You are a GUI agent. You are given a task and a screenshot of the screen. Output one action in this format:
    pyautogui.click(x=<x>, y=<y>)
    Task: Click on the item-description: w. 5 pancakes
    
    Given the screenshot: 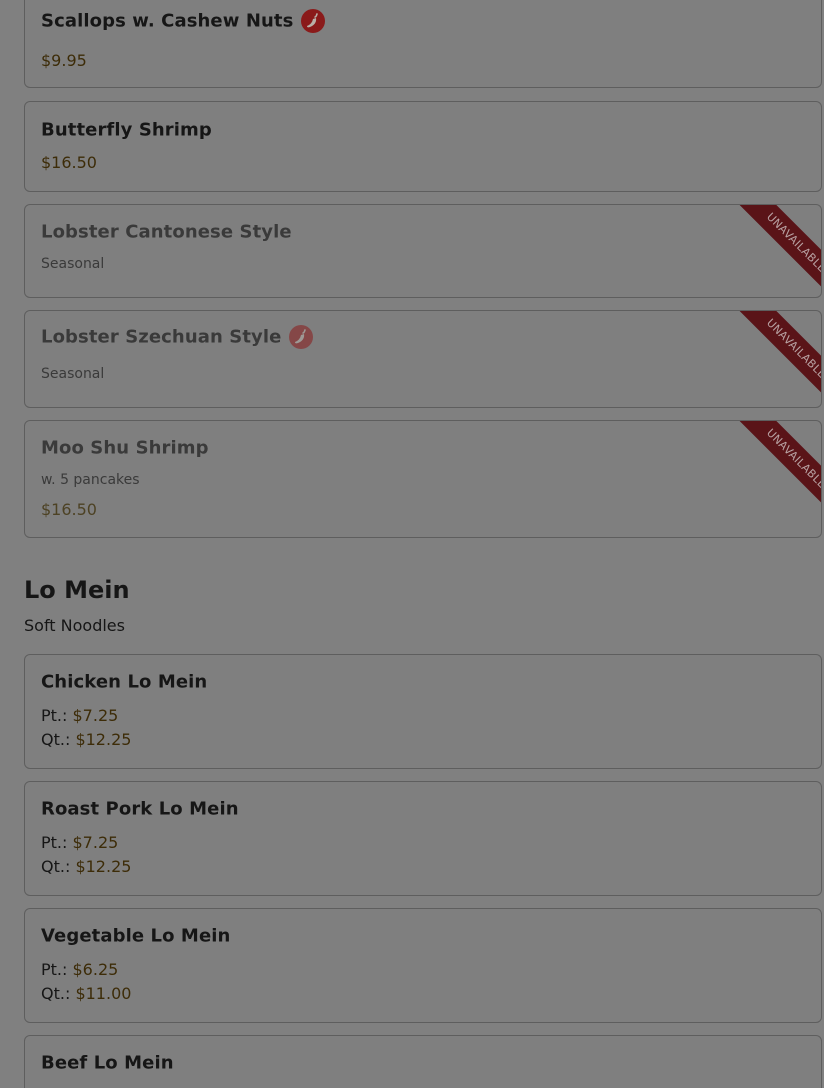 What is the action you would take?
    pyautogui.click(x=90, y=480)
    